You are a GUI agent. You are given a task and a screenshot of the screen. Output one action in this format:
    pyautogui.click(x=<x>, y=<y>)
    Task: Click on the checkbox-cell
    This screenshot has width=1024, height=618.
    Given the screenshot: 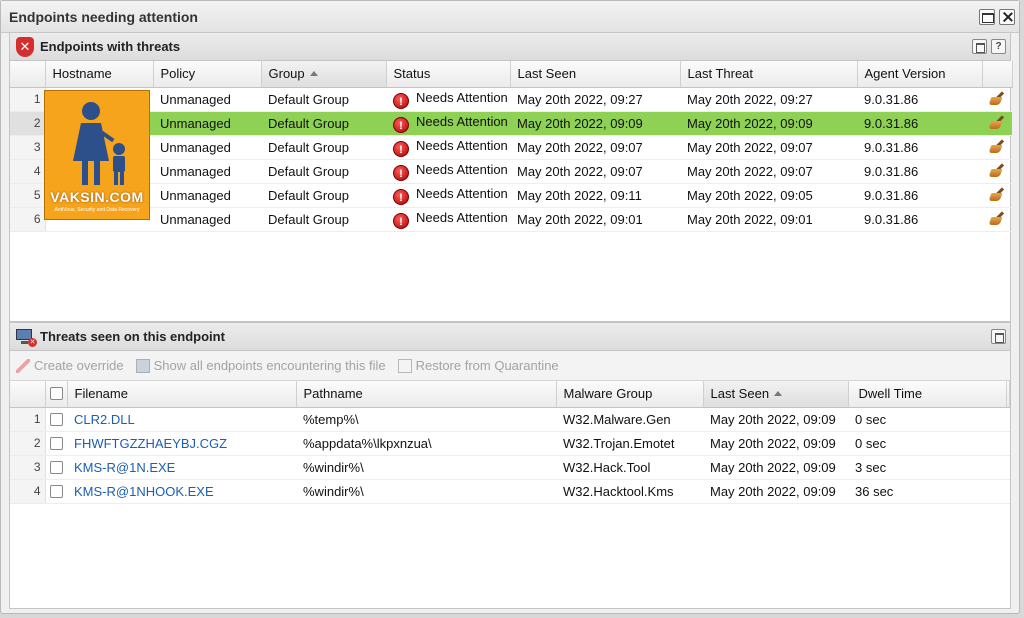 What is the action you would take?
    pyautogui.click(x=56, y=419)
    